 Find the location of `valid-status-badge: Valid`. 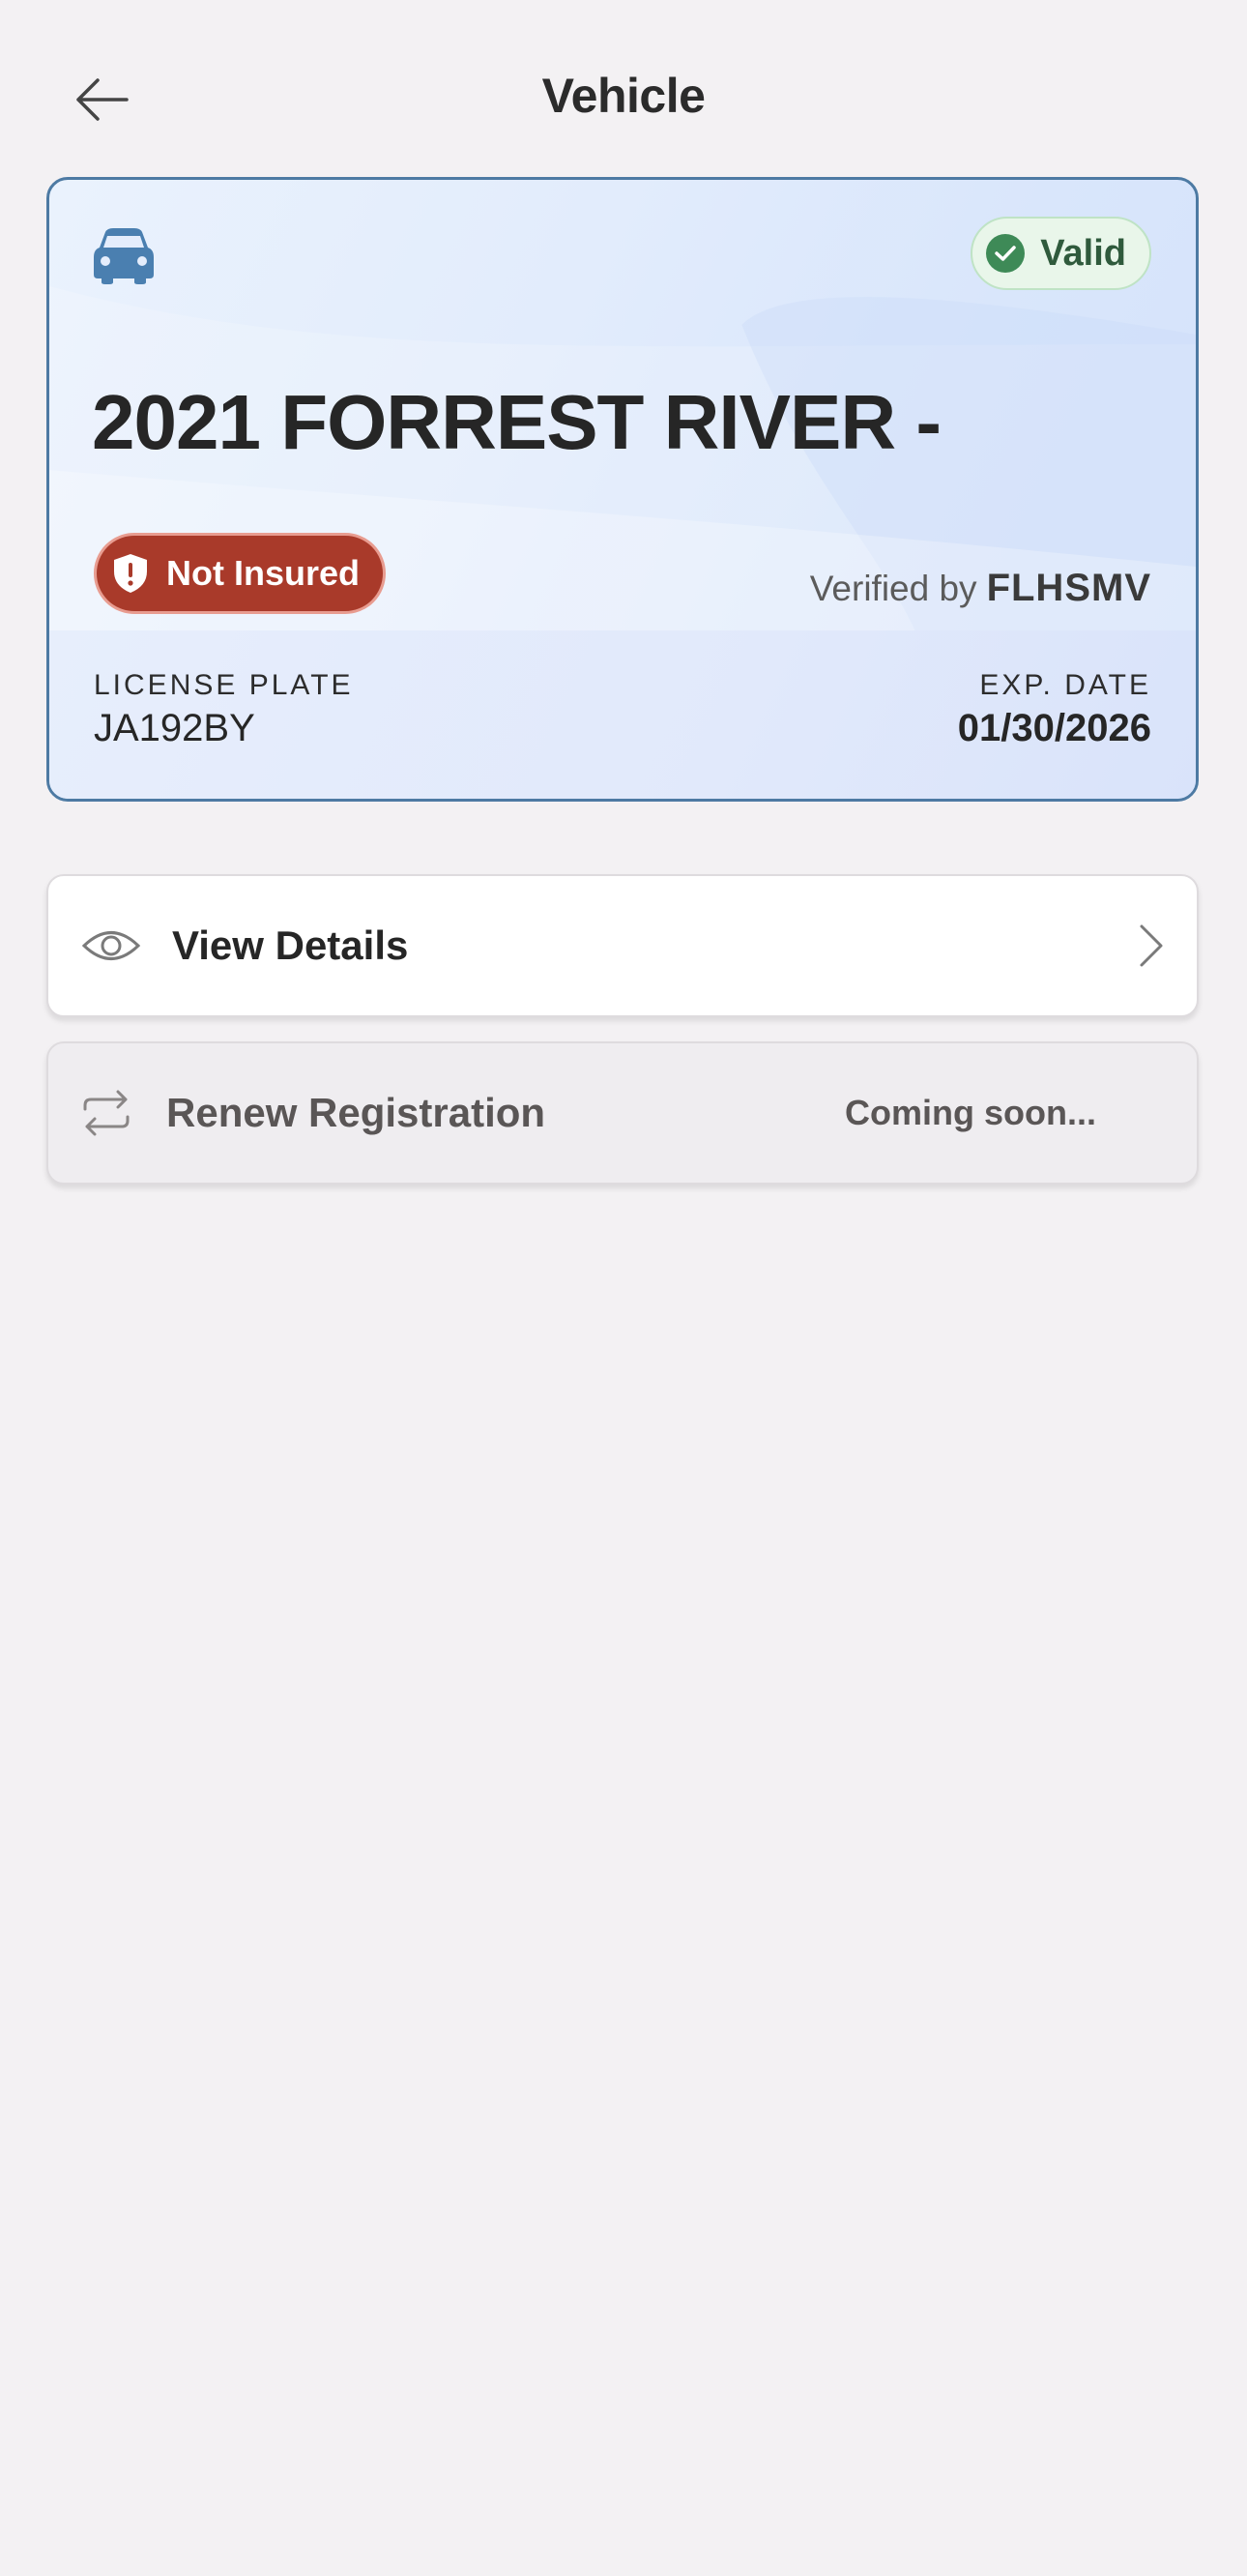

valid-status-badge: Valid is located at coordinates (1061, 253).